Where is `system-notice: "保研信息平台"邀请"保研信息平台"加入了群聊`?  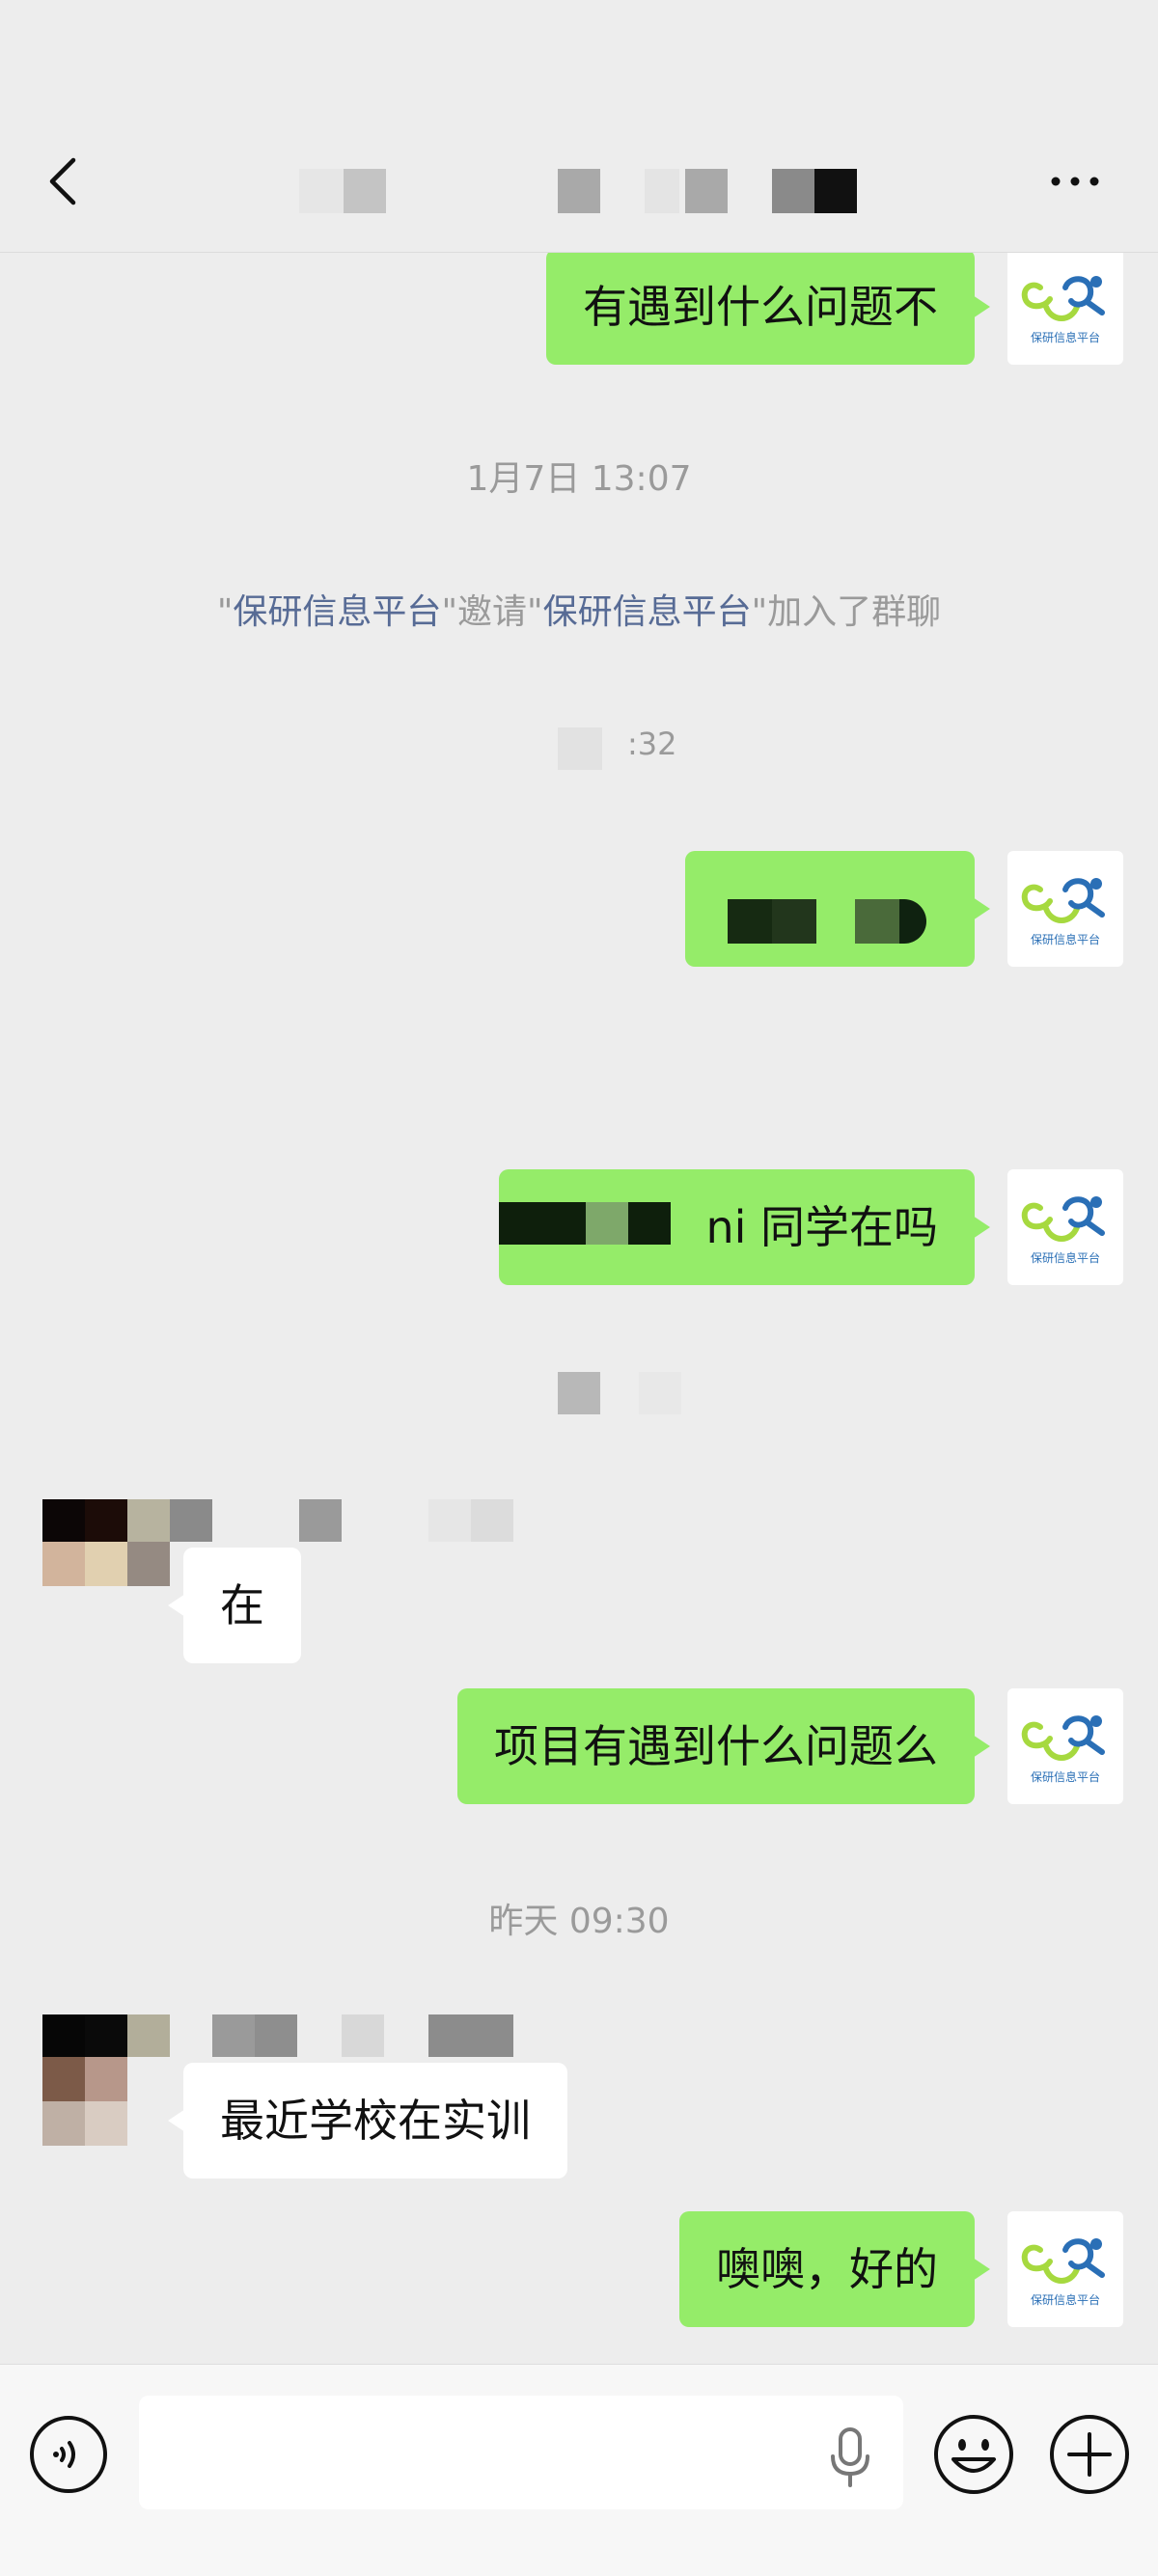 system-notice: "保研信息平台"邀请"保研信息平台"加入了群聊 is located at coordinates (579, 612).